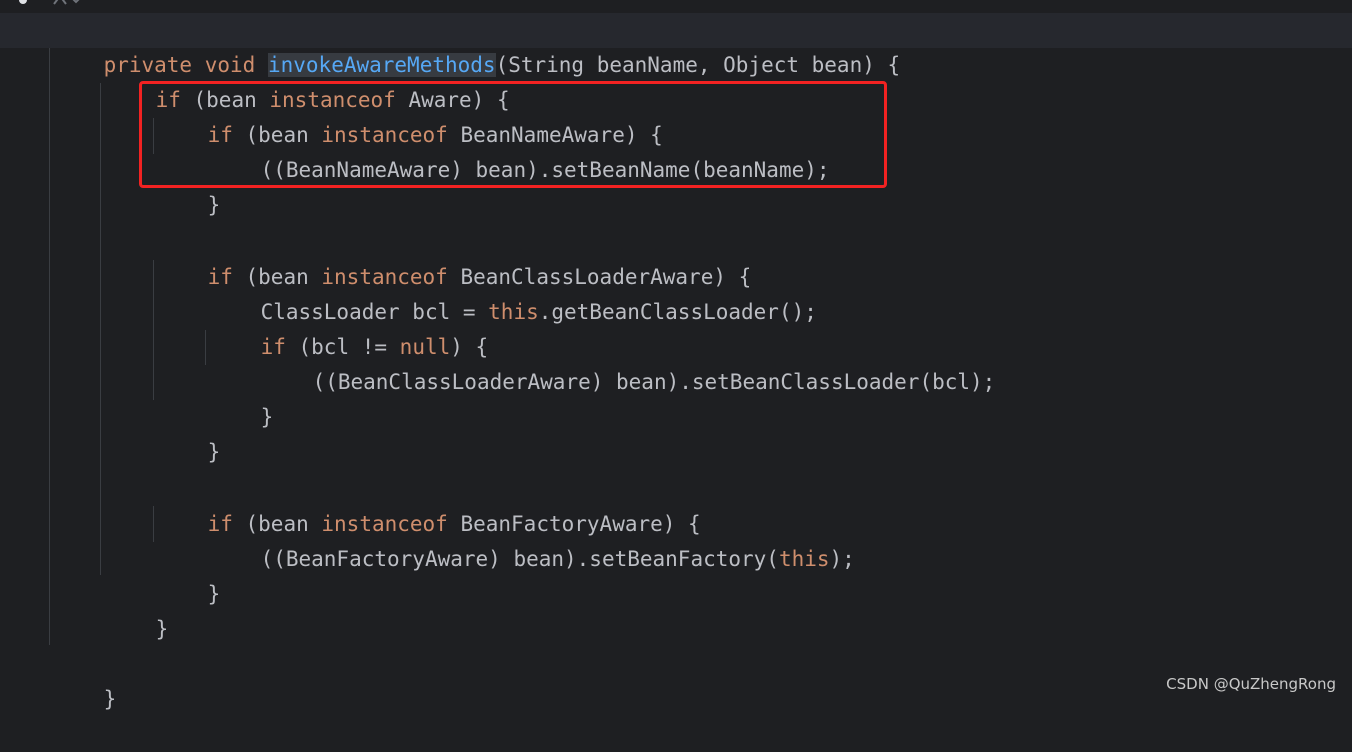  Describe the element at coordinates (842, 559) in the screenshot. I see `code-text: );` at that location.